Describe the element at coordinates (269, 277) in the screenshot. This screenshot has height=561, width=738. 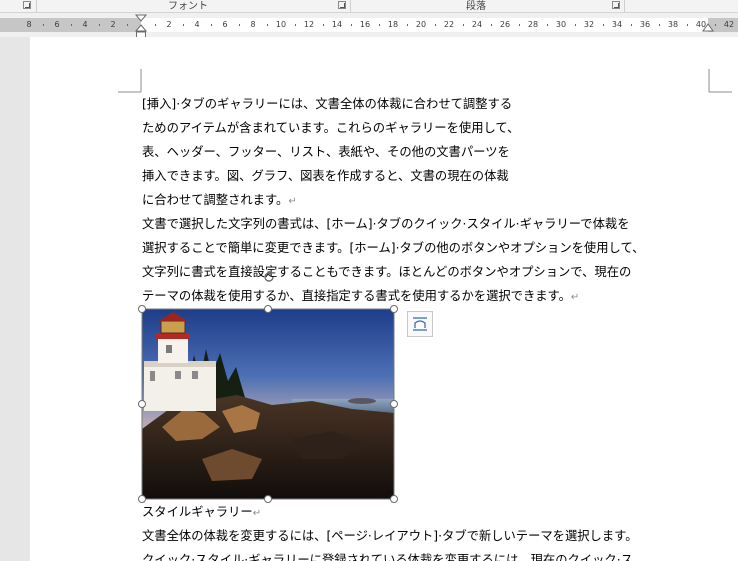
I see `rotate-handle-icon` at that location.